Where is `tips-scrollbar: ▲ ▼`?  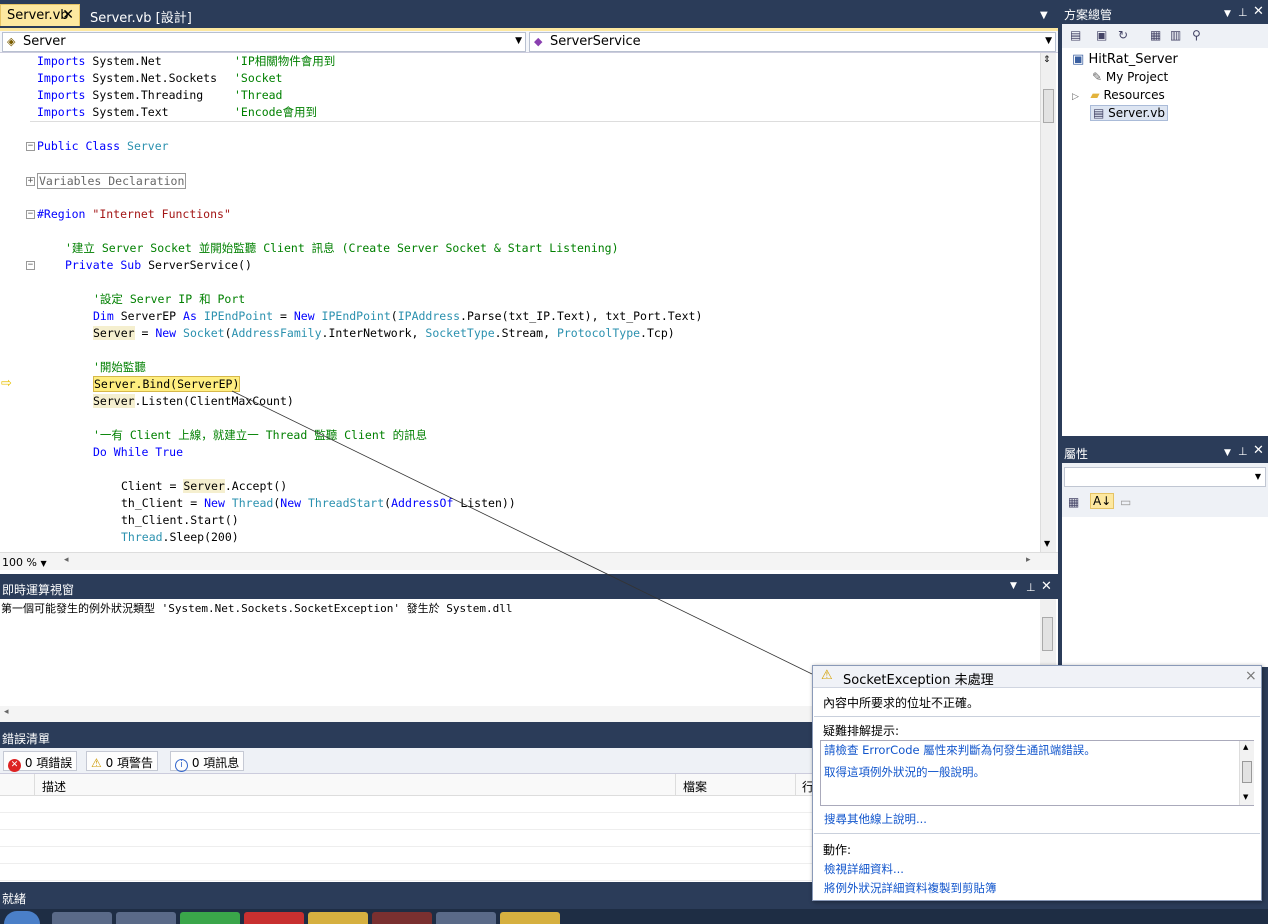 tips-scrollbar: ▲ ▼ is located at coordinates (1246, 773).